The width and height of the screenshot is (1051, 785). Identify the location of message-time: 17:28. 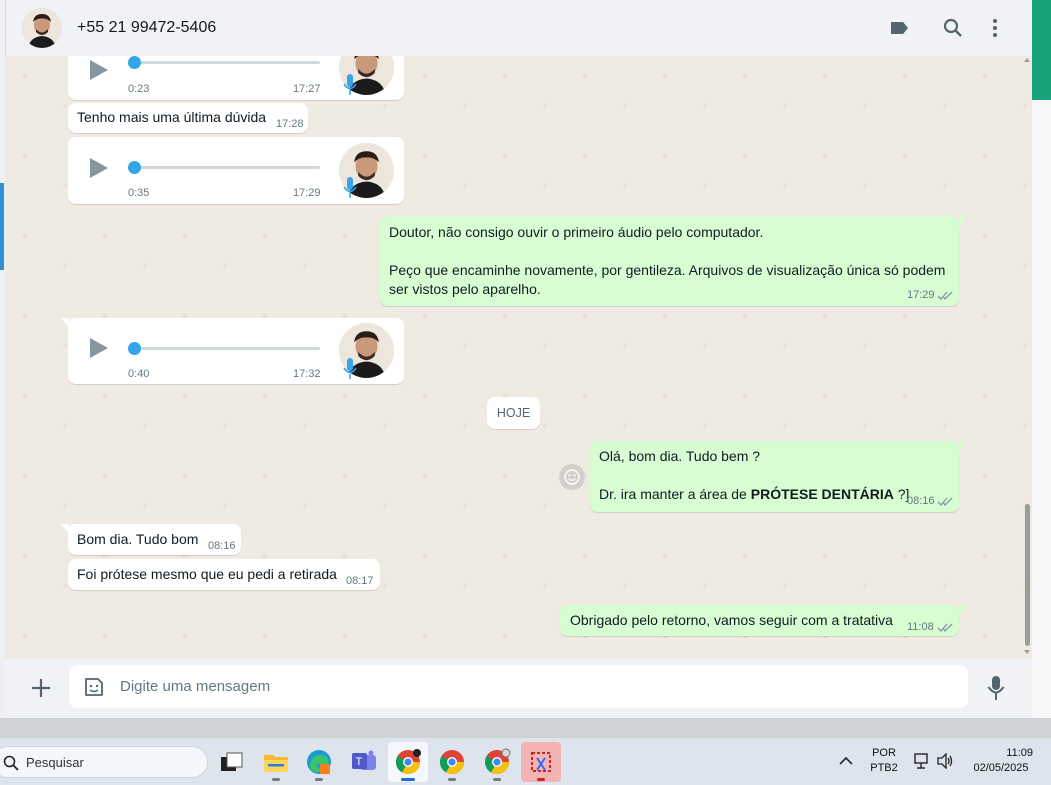
(290, 124).